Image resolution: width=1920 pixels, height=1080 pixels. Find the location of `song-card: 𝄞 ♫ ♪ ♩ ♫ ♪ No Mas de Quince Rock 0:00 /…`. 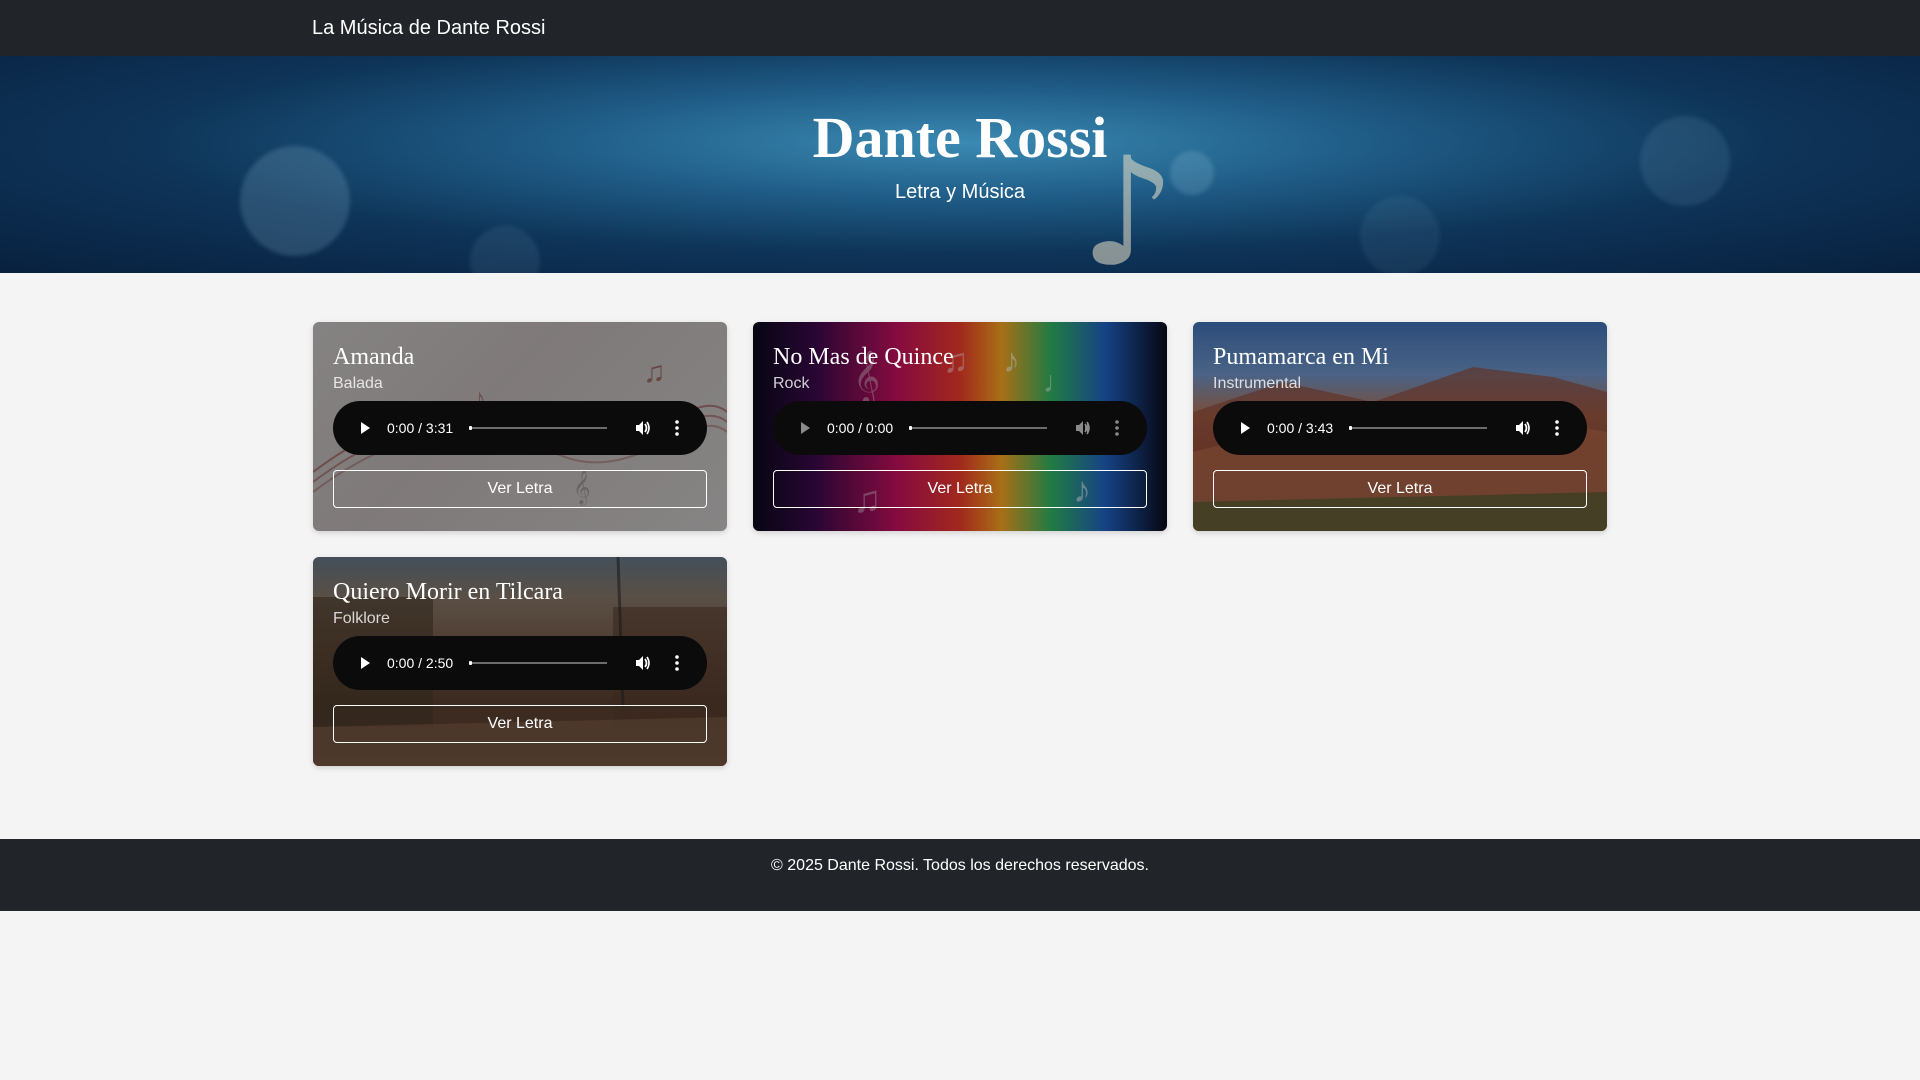

song-card: 𝄞 ♫ ♪ ♩ ♫ ♪ No Mas de Quince Rock 0:00 /… is located at coordinates (960, 426).